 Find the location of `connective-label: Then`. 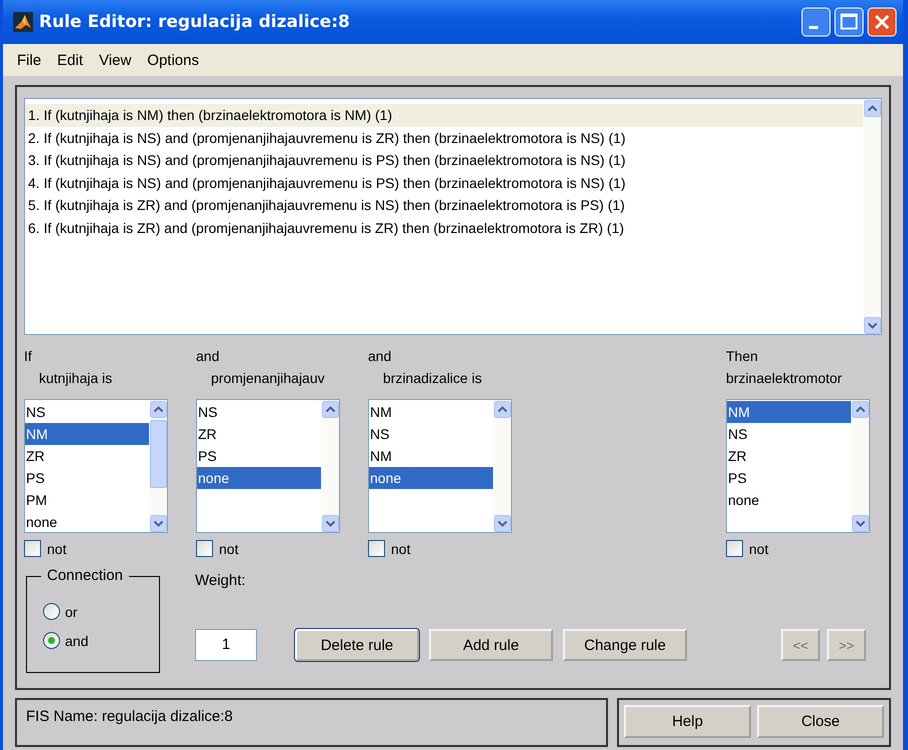

connective-label: Then is located at coordinates (742, 356).